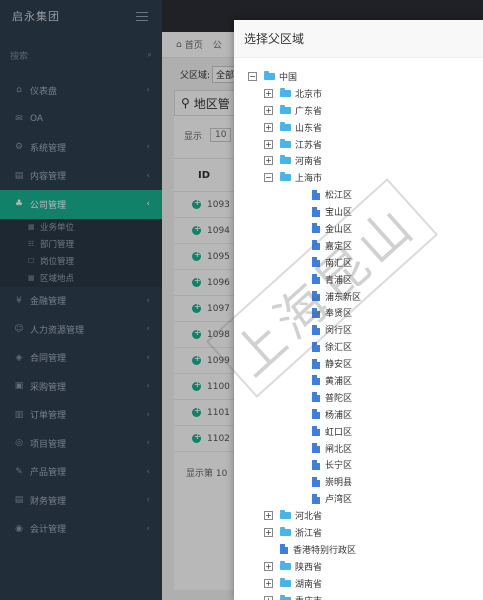 The image size is (483, 600). I want to click on tree-node: 静安区, so click(365, 363).